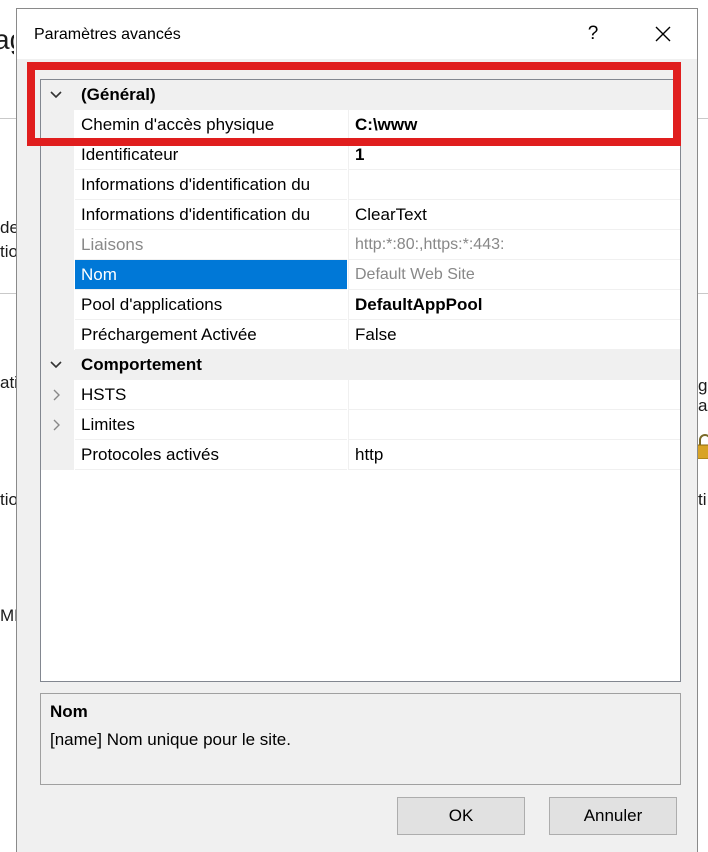  What do you see at coordinates (211, 455) in the screenshot?
I see `property-name: Protocoles activés` at bounding box center [211, 455].